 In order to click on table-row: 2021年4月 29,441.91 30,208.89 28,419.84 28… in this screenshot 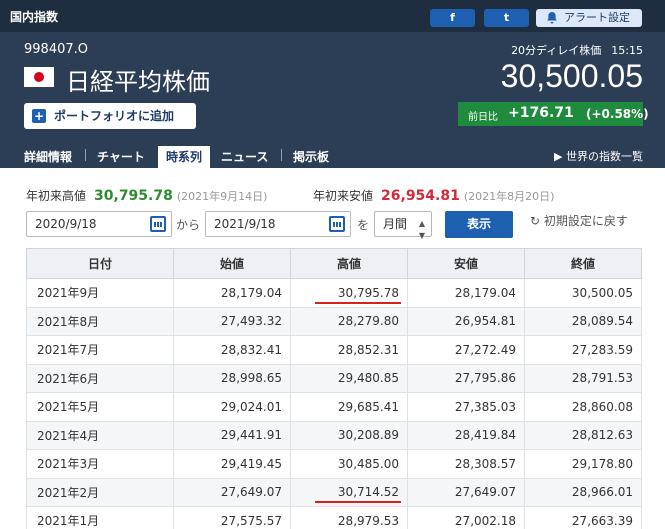, I will do `click(334, 435)`.